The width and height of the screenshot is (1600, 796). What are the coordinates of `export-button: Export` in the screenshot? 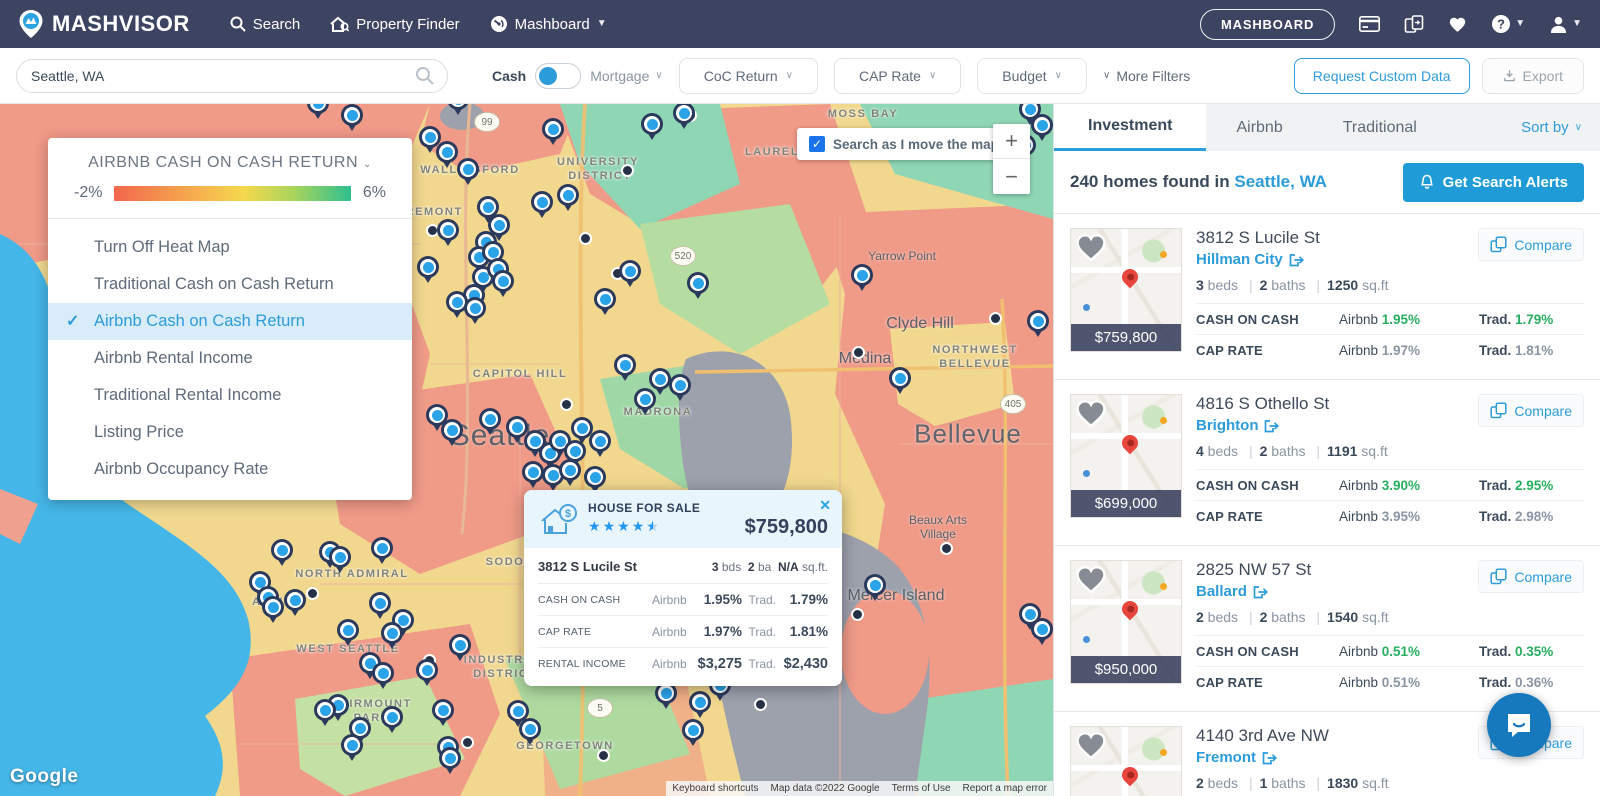 It's located at (1532, 75).